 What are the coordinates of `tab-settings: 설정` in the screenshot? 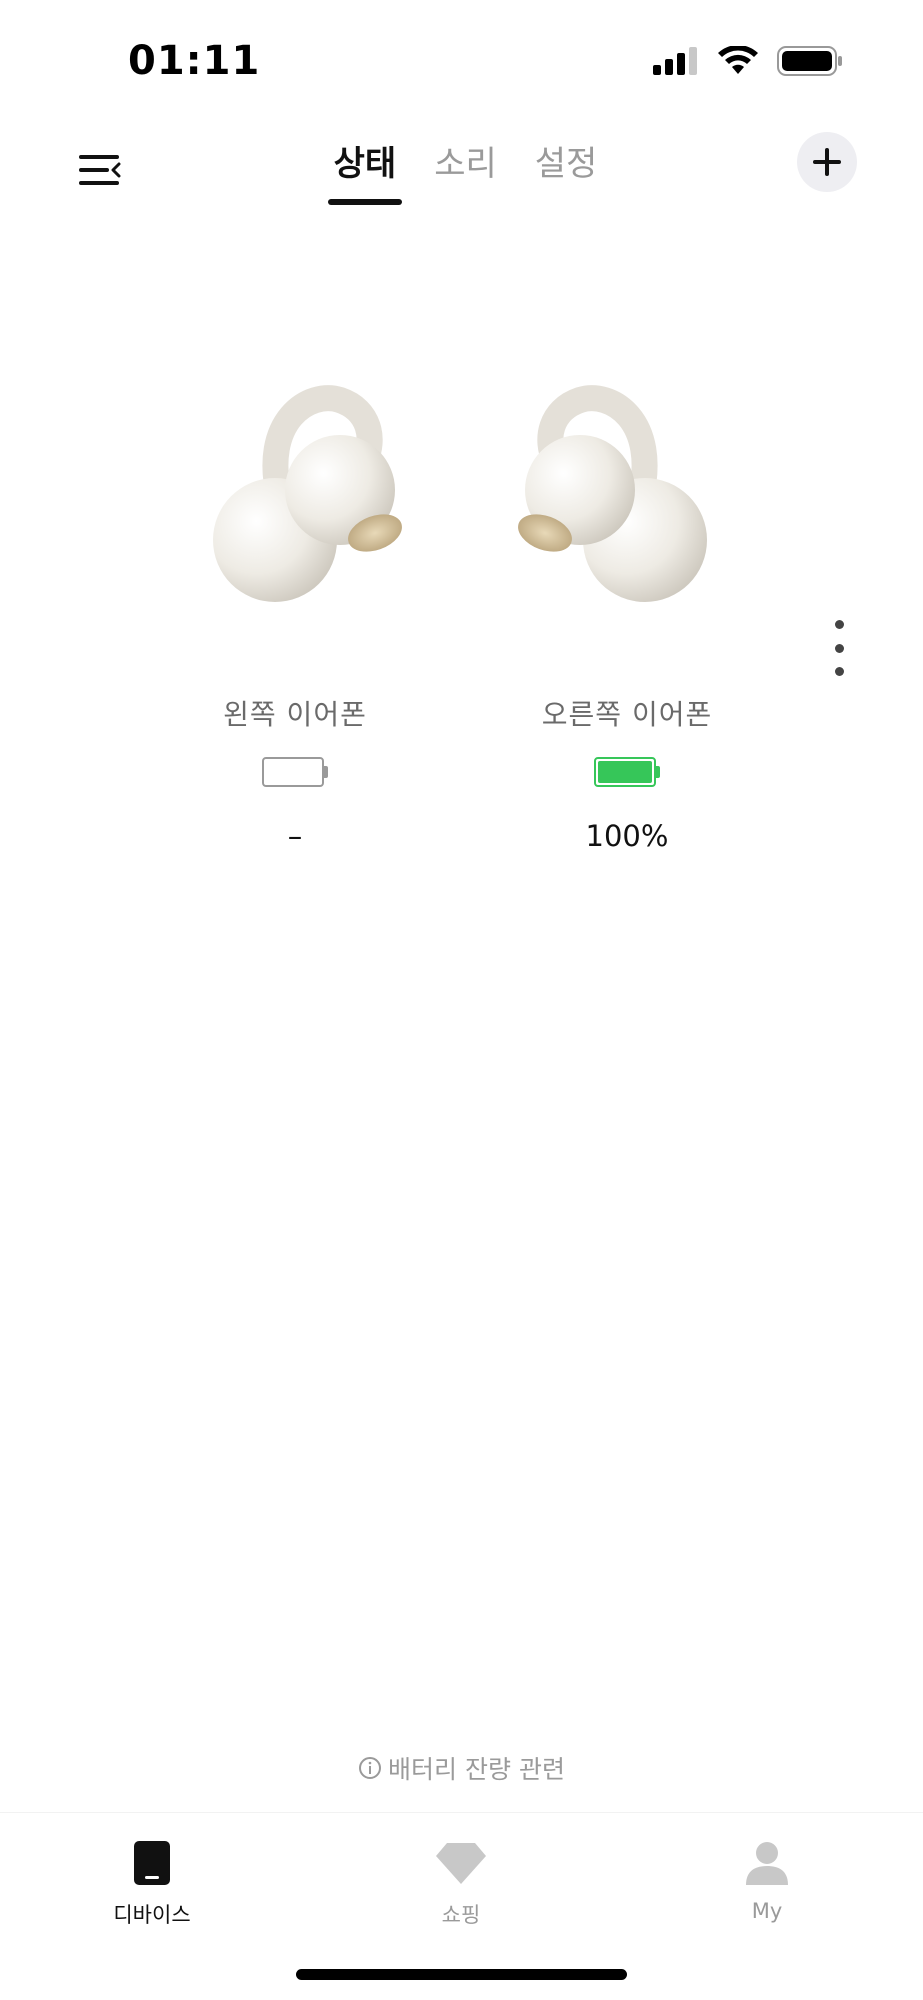 It's located at (566, 170).